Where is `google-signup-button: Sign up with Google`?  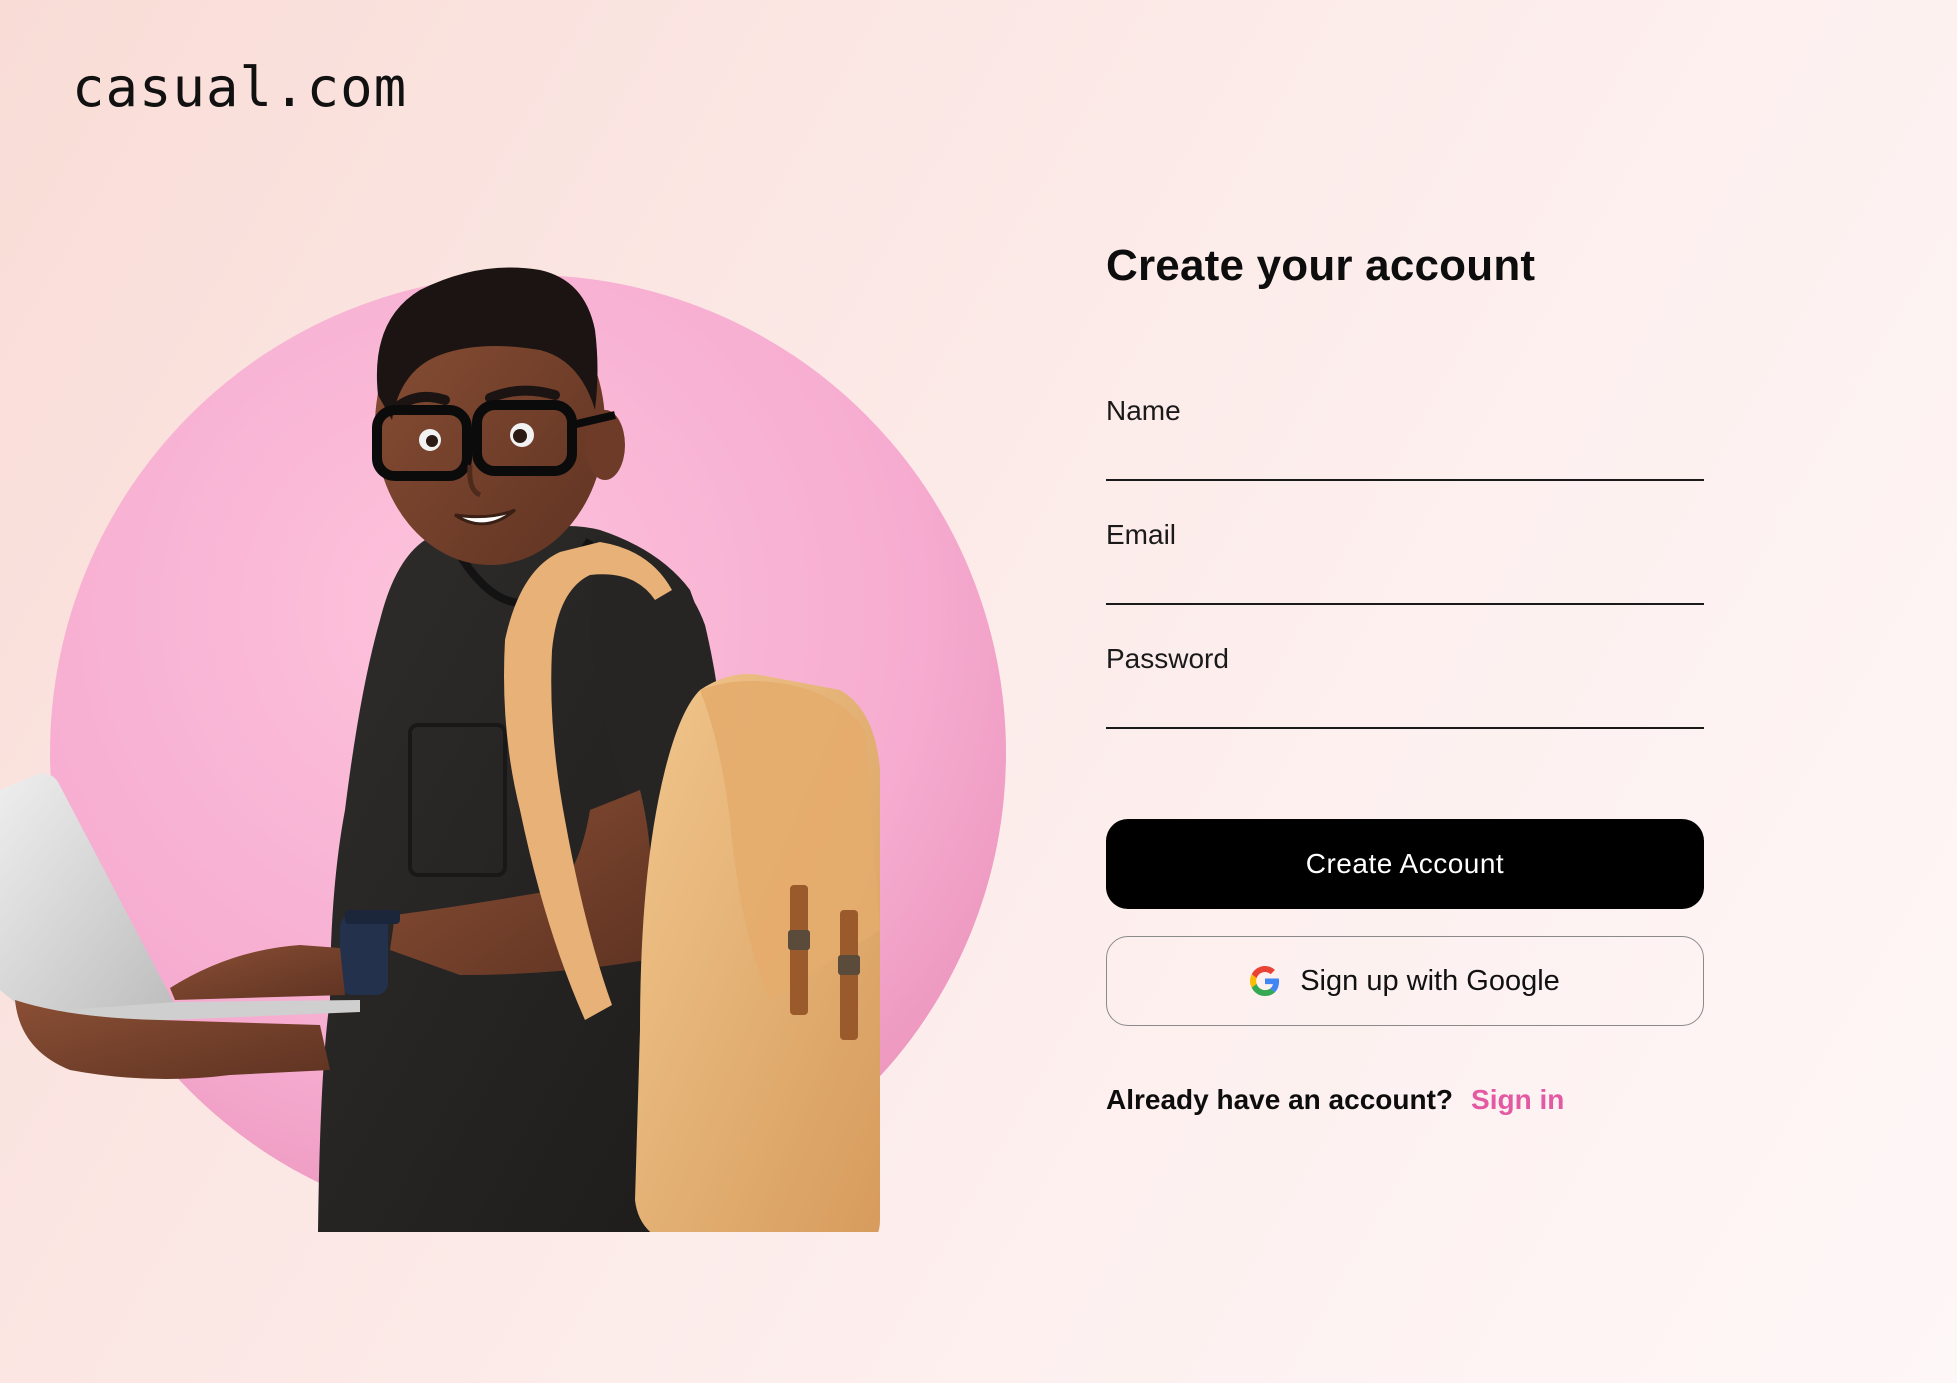
google-signup-button: Sign up with Google is located at coordinates (1405, 981).